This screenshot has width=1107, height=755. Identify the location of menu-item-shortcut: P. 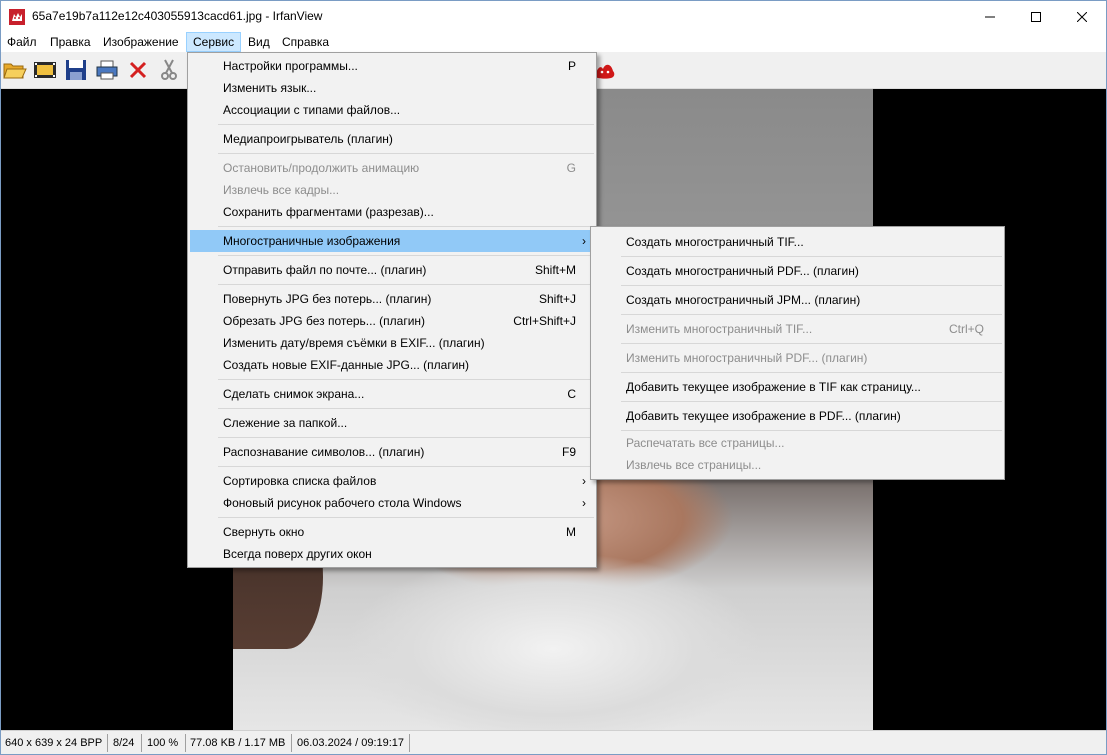
(571, 66).